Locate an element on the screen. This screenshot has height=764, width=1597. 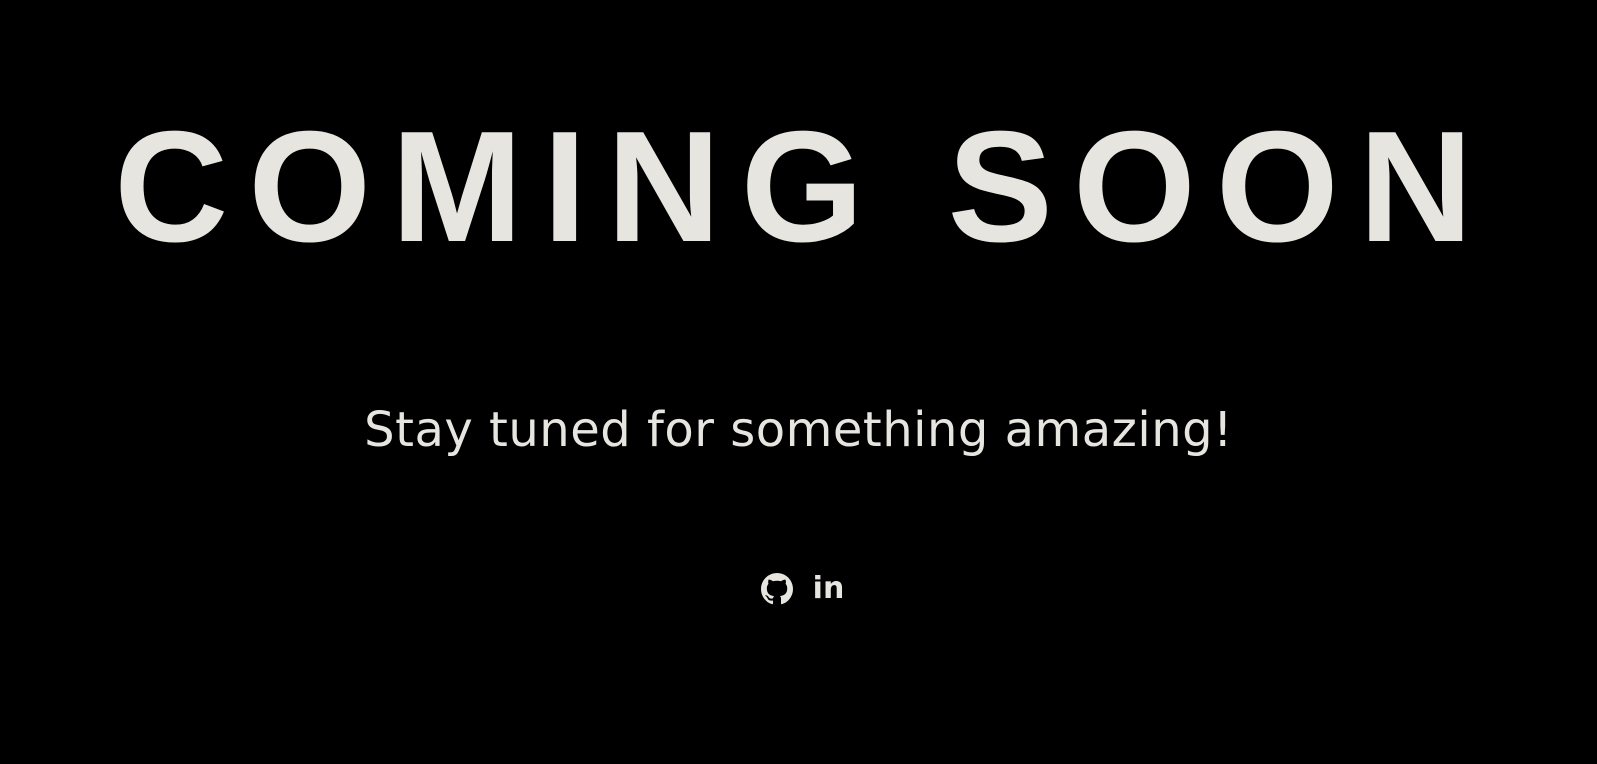
github-icon is located at coordinates (776, 589).